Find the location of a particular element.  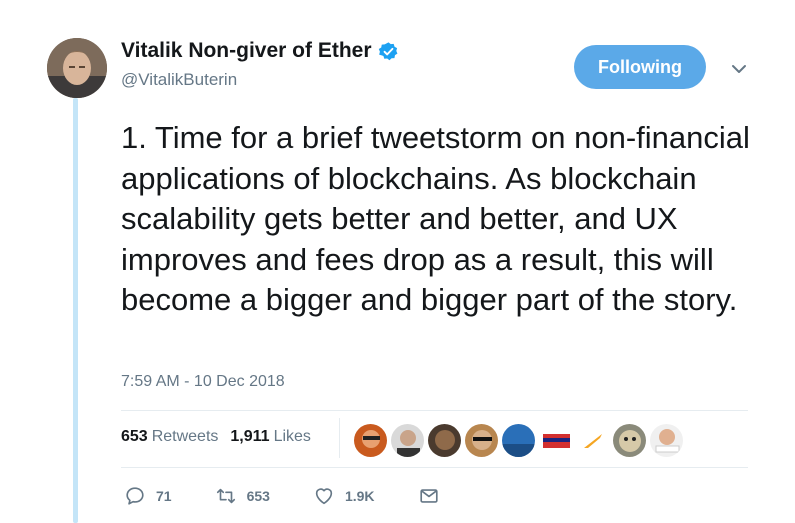

retweets-stat: 653 Retweets is located at coordinates (169, 437).